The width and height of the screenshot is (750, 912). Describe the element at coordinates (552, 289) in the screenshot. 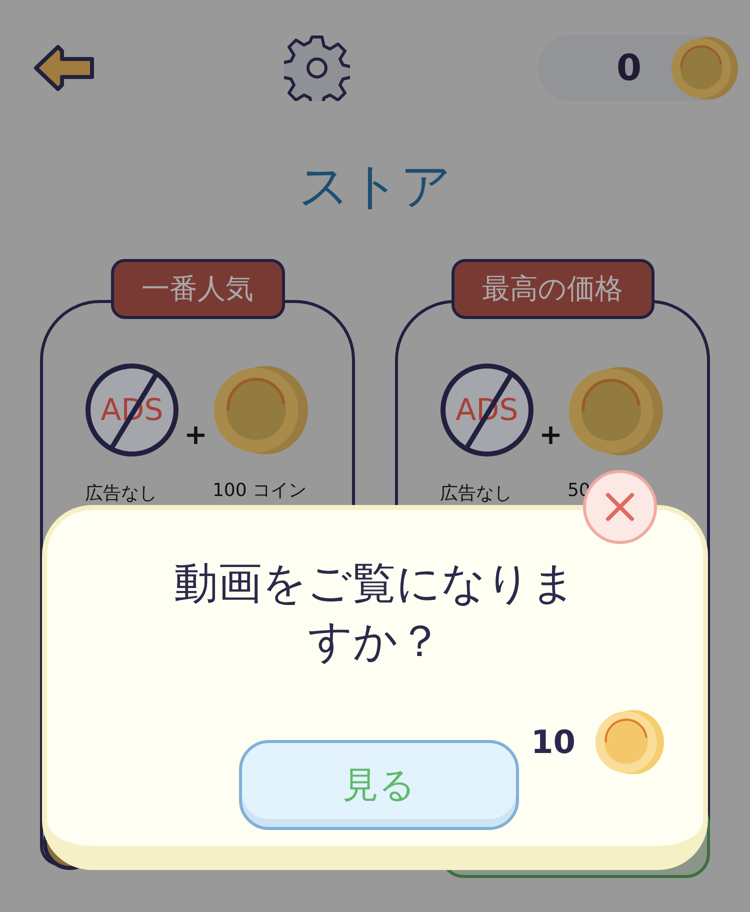

I see `offer-badge: 最高の価格` at that location.